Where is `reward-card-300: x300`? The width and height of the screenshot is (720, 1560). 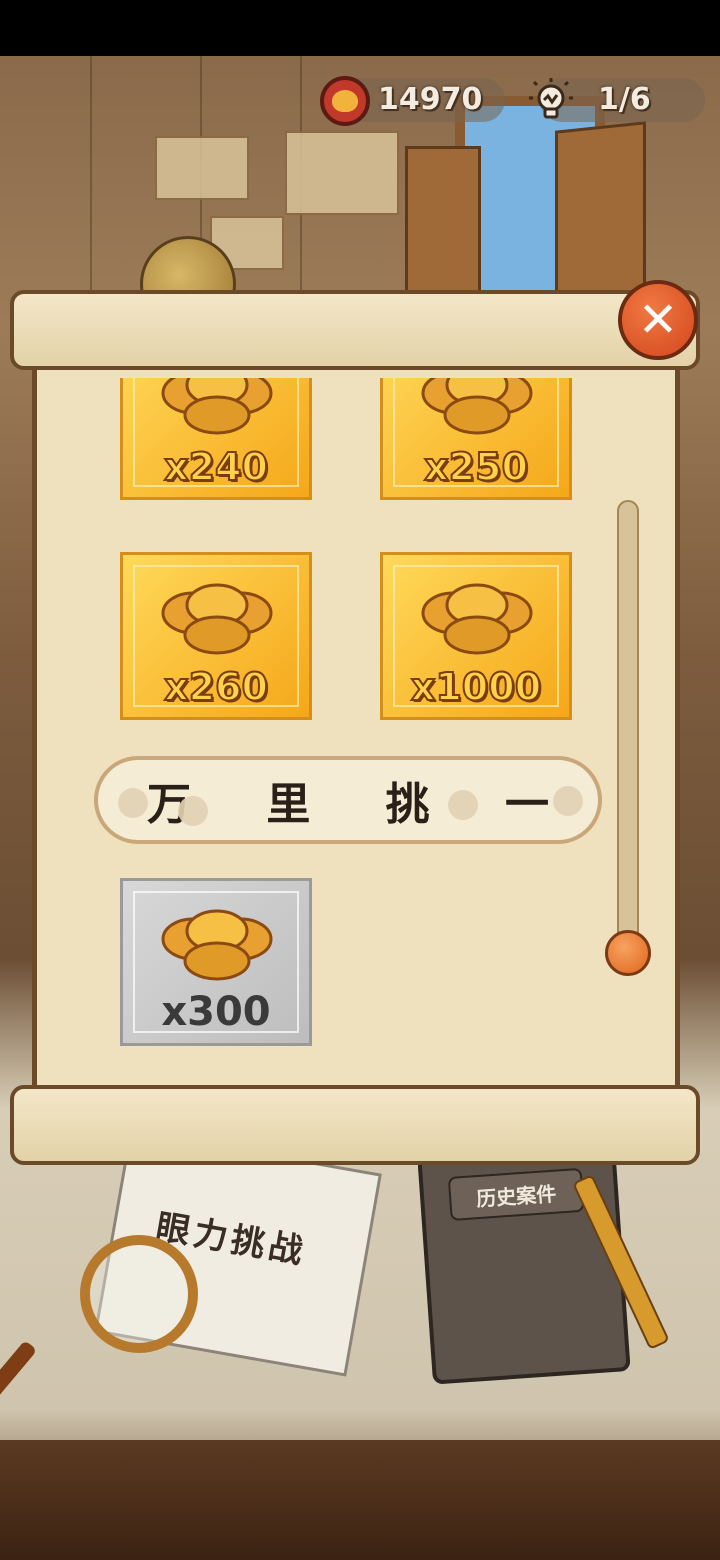 reward-card-300: x300 is located at coordinates (216, 962).